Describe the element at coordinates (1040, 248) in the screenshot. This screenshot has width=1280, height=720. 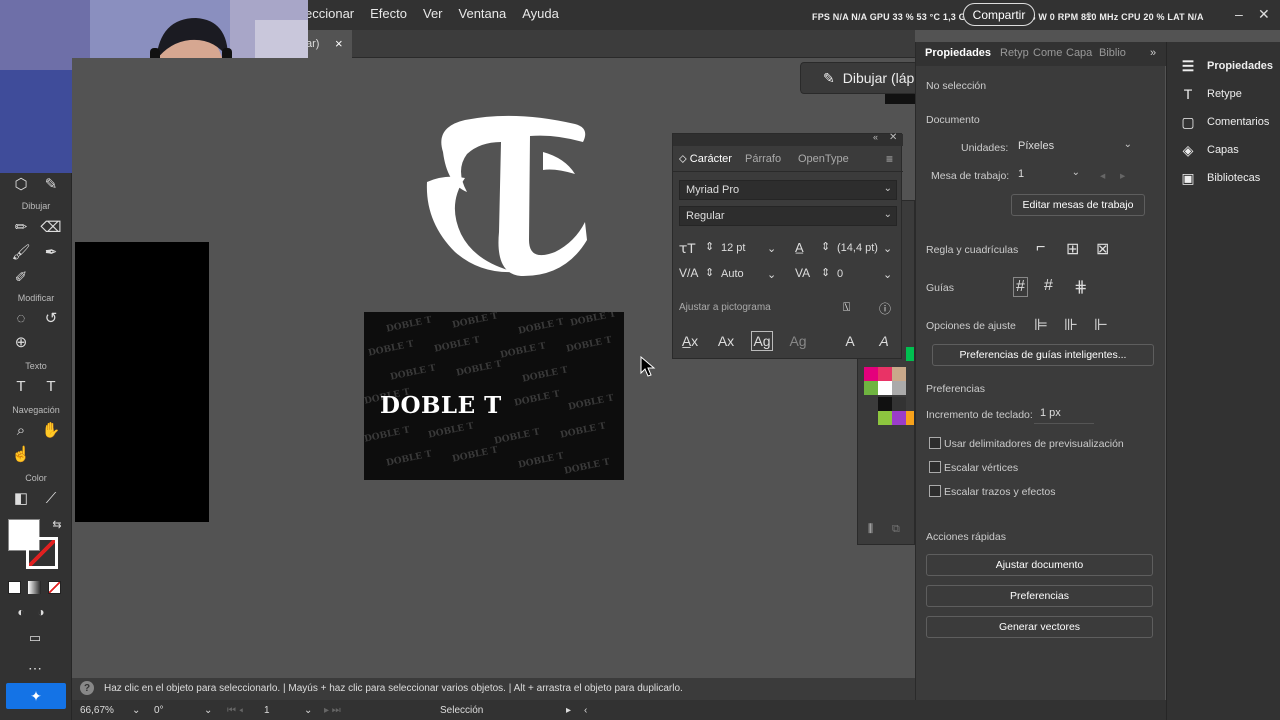
I see `ruler-icon: ⌐` at that location.